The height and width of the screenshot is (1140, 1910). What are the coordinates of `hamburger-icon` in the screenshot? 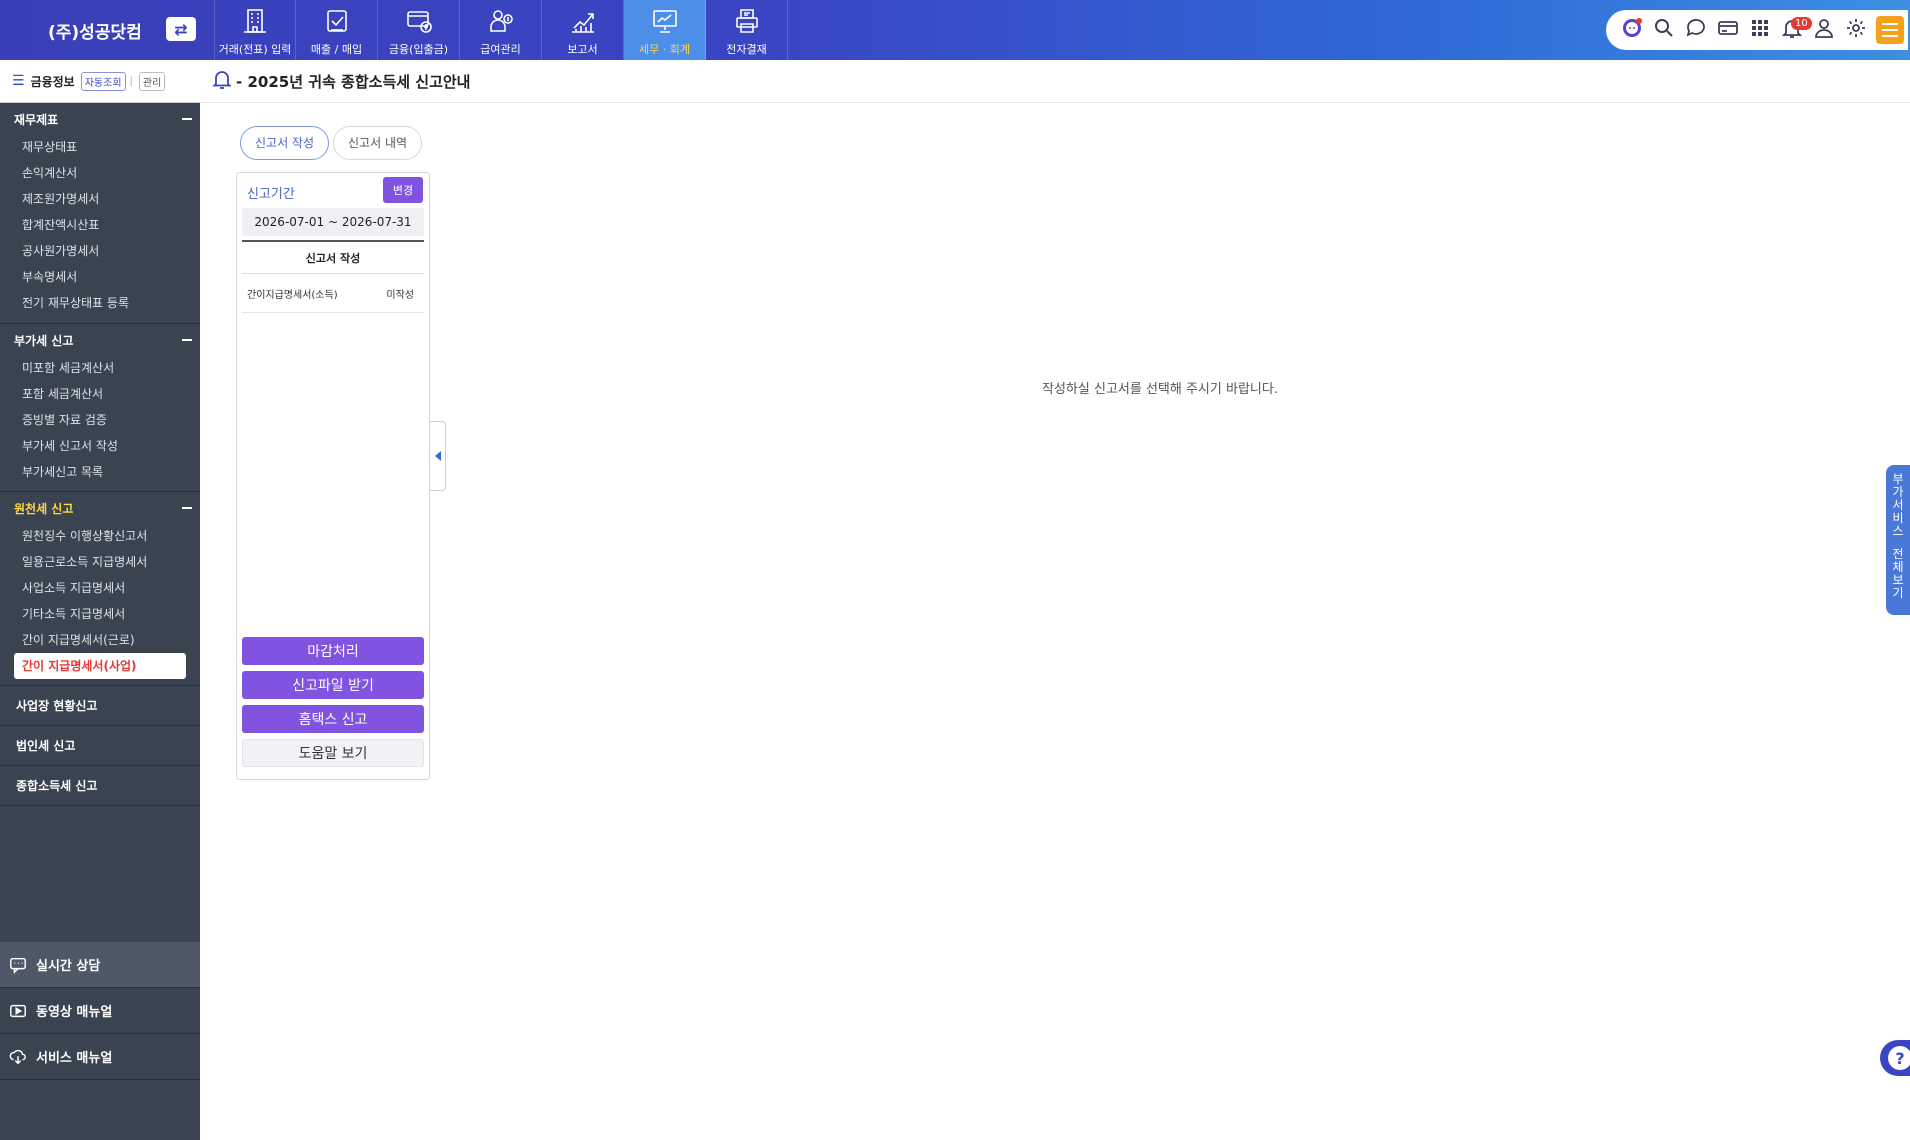 It's located at (1890, 24).